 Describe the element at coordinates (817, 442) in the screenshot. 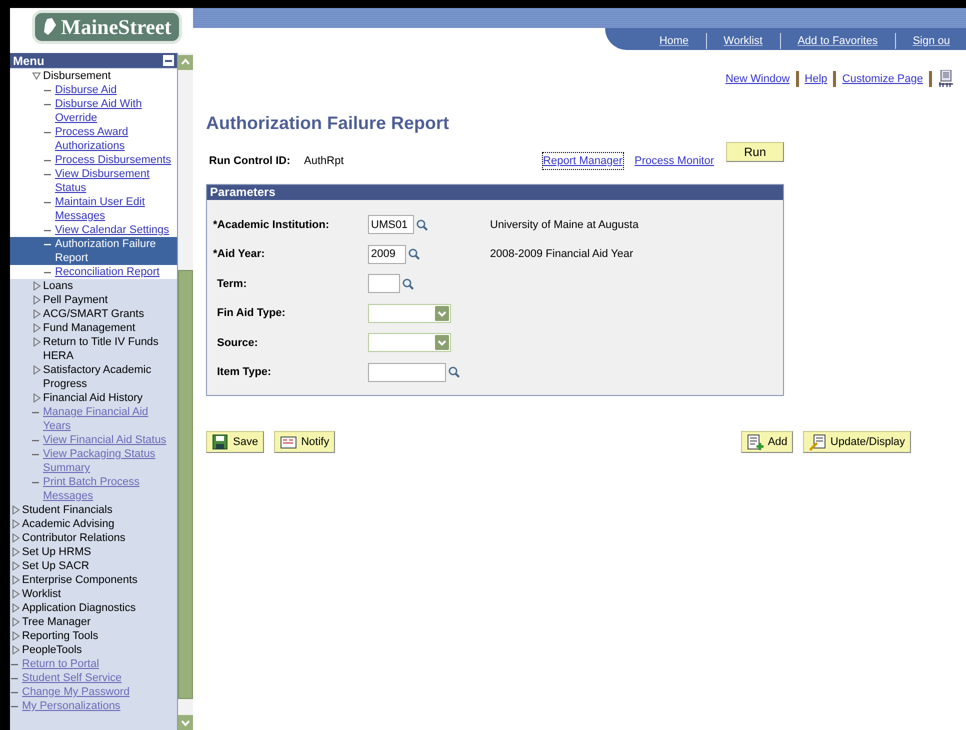

I see `document-pencil-icon` at that location.